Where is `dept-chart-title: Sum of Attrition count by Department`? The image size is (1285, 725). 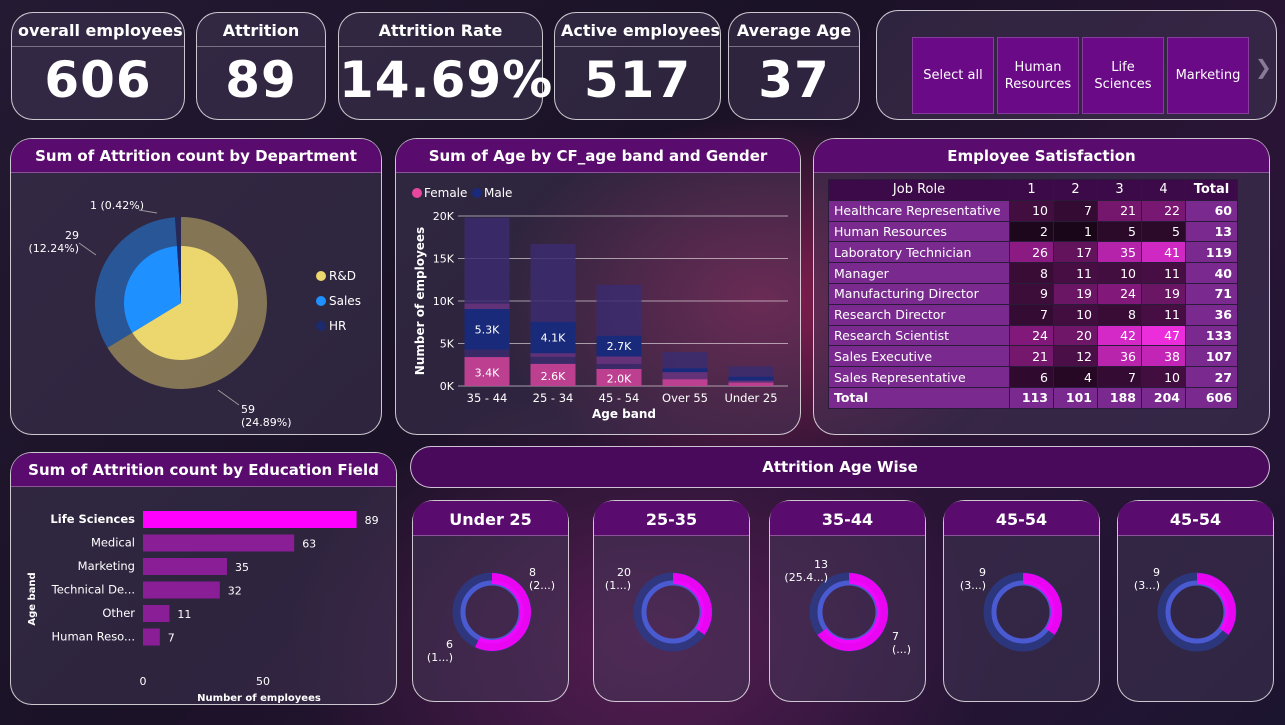
dept-chart-title: Sum of Attrition count by Department is located at coordinates (196, 156).